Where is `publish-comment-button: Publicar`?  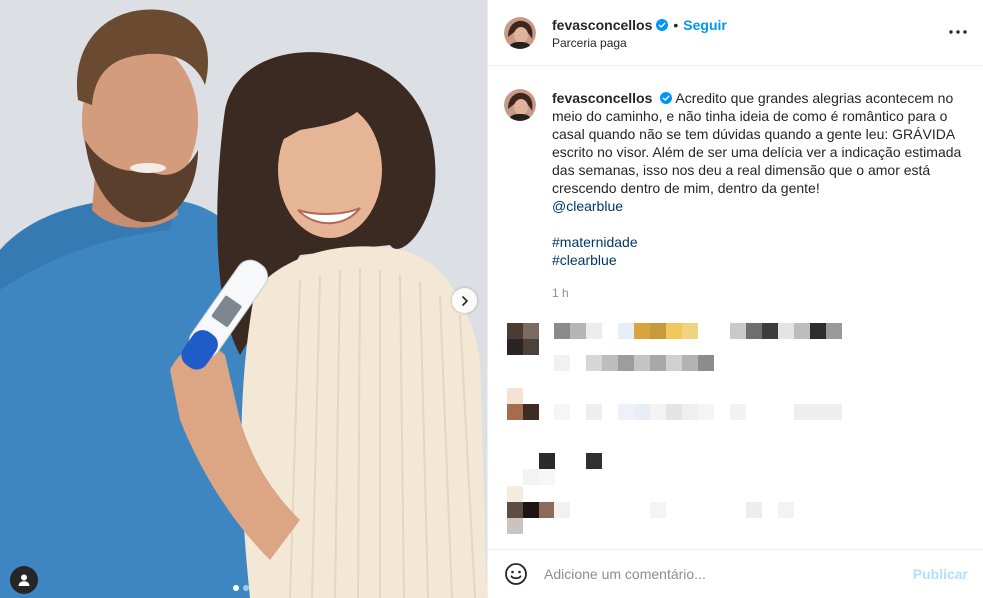
publish-comment-button: Publicar is located at coordinates (940, 574).